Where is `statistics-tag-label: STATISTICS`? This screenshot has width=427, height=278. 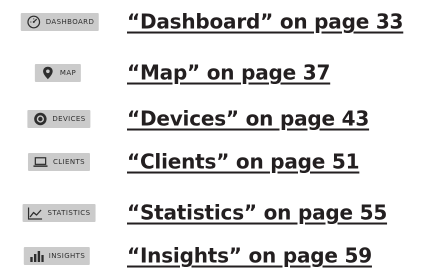 statistics-tag-label: STATISTICS is located at coordinates (69, 213).